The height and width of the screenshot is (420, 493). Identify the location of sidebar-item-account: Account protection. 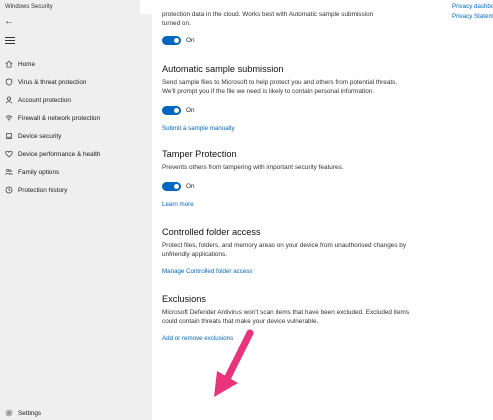
(76, 100).